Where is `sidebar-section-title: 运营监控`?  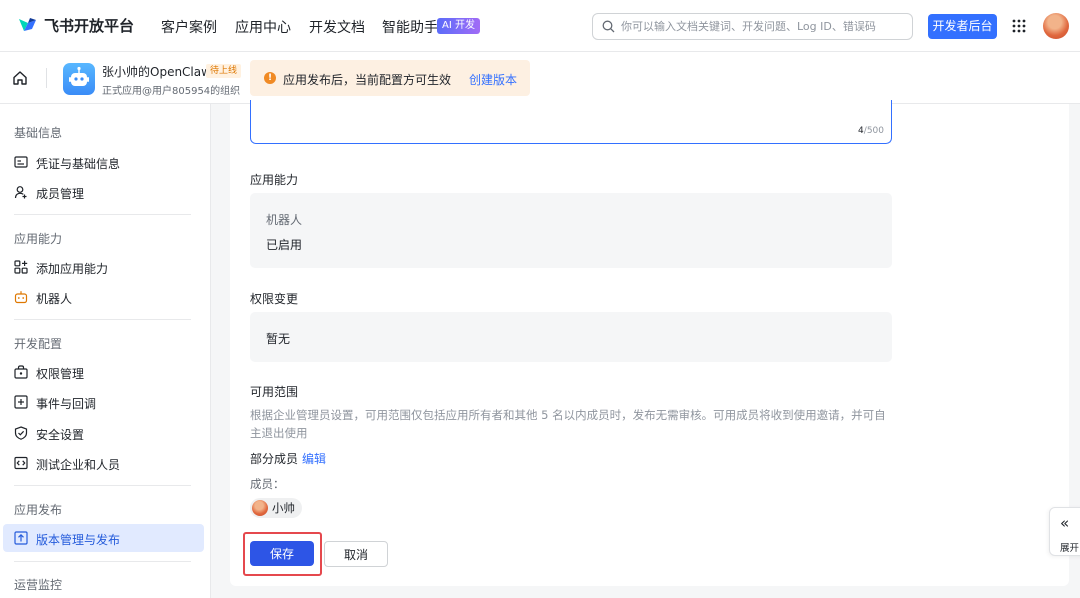
sidebar-section-title: 运营监控 is located at coordinates (38, 585).